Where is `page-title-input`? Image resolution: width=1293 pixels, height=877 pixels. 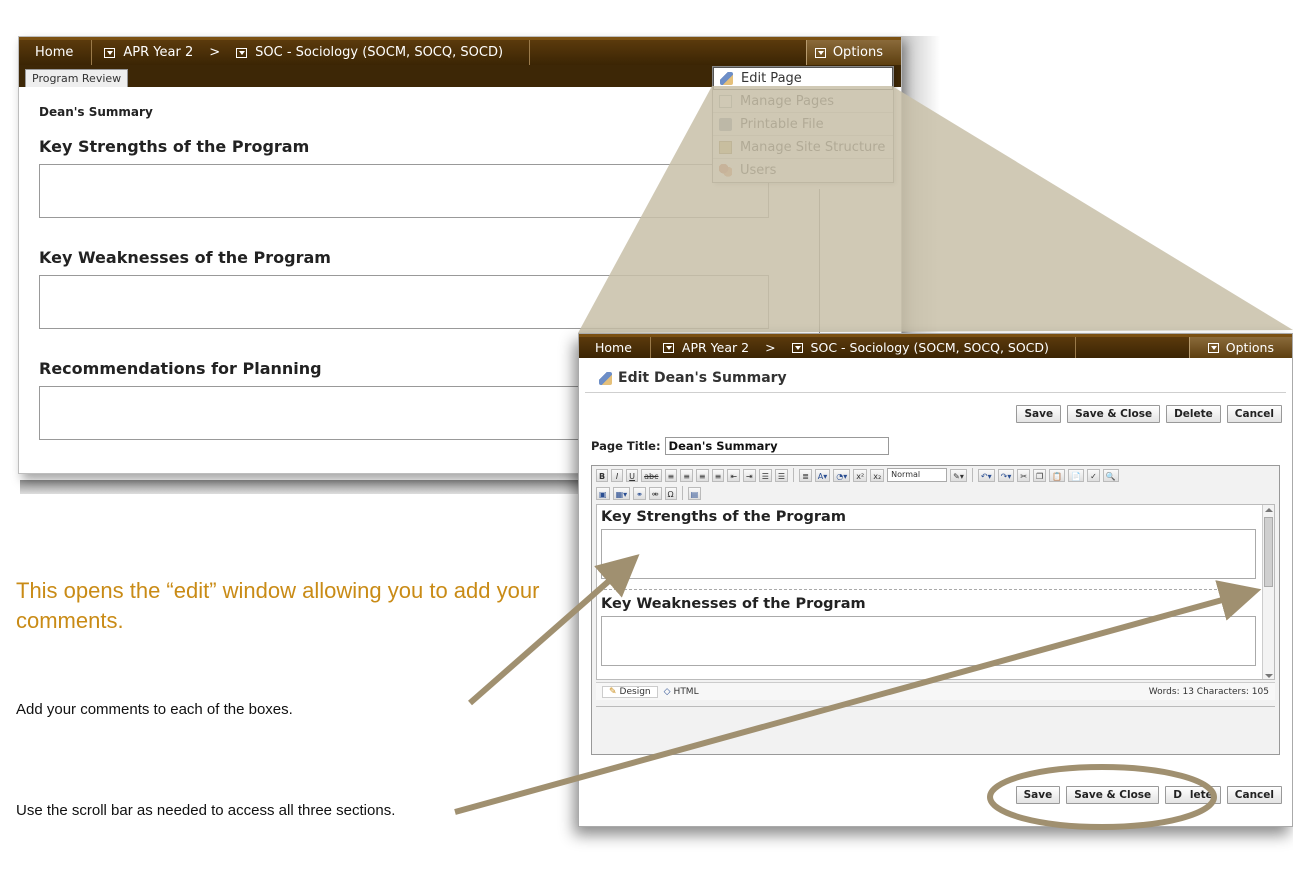
page-title-input is located at coordinates (776, 446).